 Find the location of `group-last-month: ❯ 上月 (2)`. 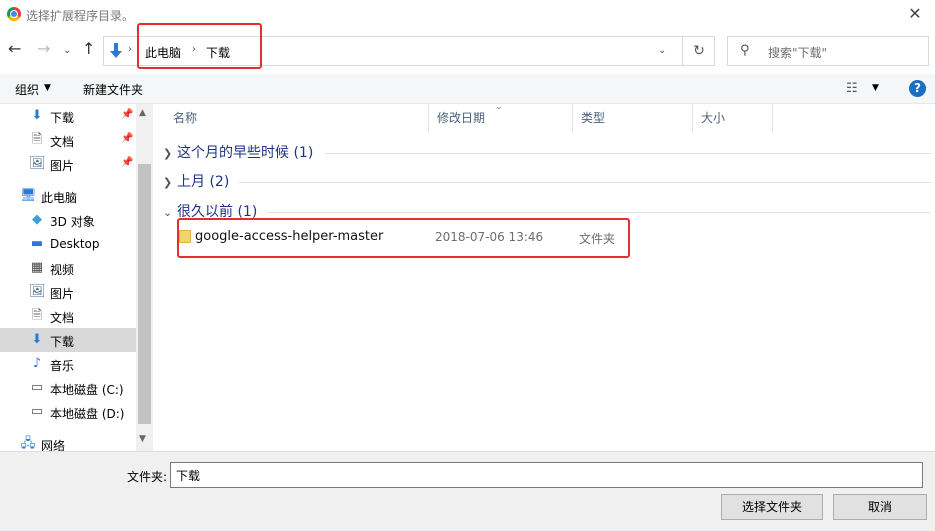

group-last-month: ❯ 上月 (2) is located at coordinates (196, 182).